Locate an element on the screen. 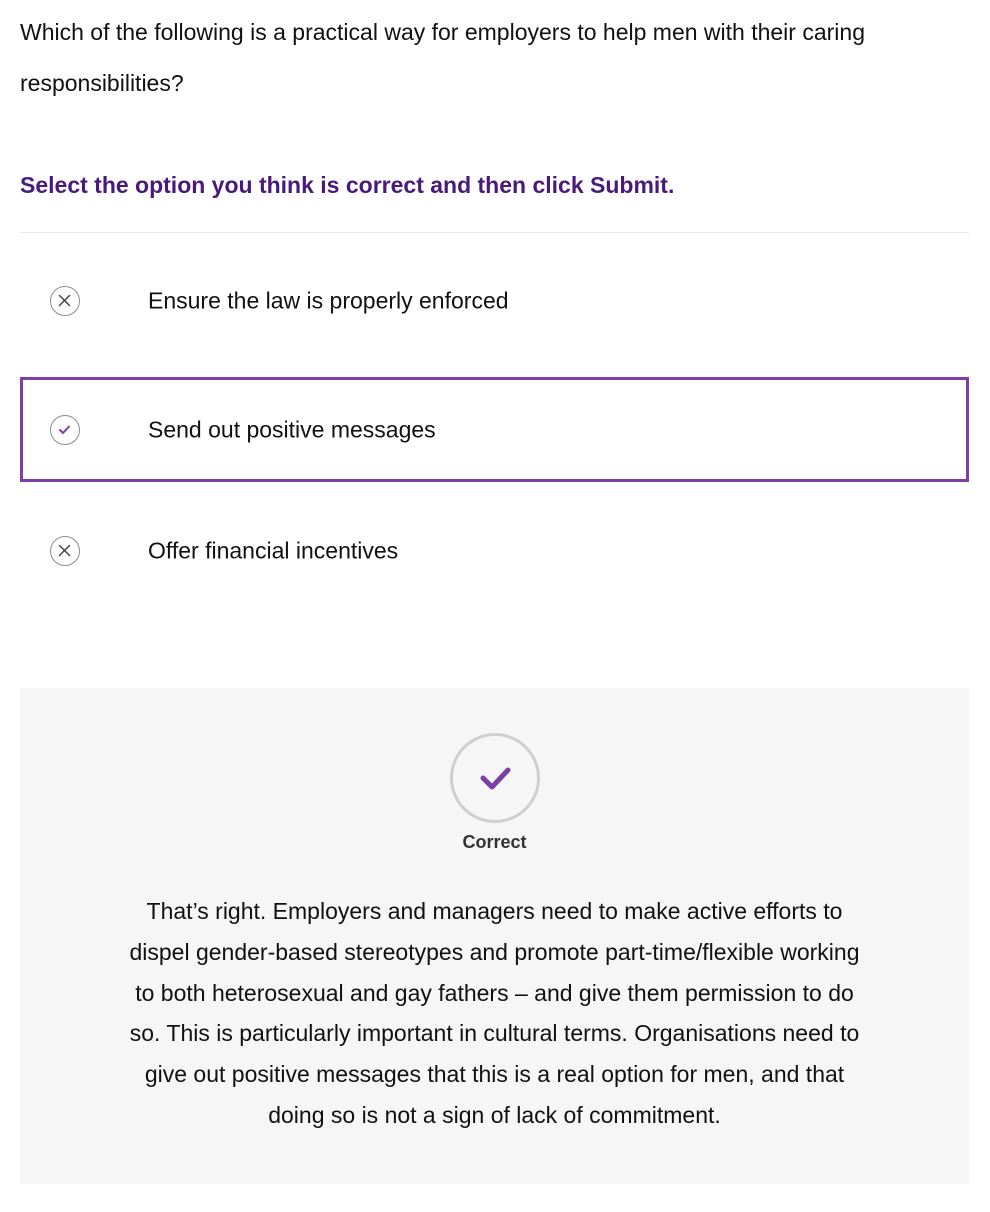 This screenshot has height=1212, width=990. option-positive-messages: Send out positive messages is located at coordinates (494, 429).